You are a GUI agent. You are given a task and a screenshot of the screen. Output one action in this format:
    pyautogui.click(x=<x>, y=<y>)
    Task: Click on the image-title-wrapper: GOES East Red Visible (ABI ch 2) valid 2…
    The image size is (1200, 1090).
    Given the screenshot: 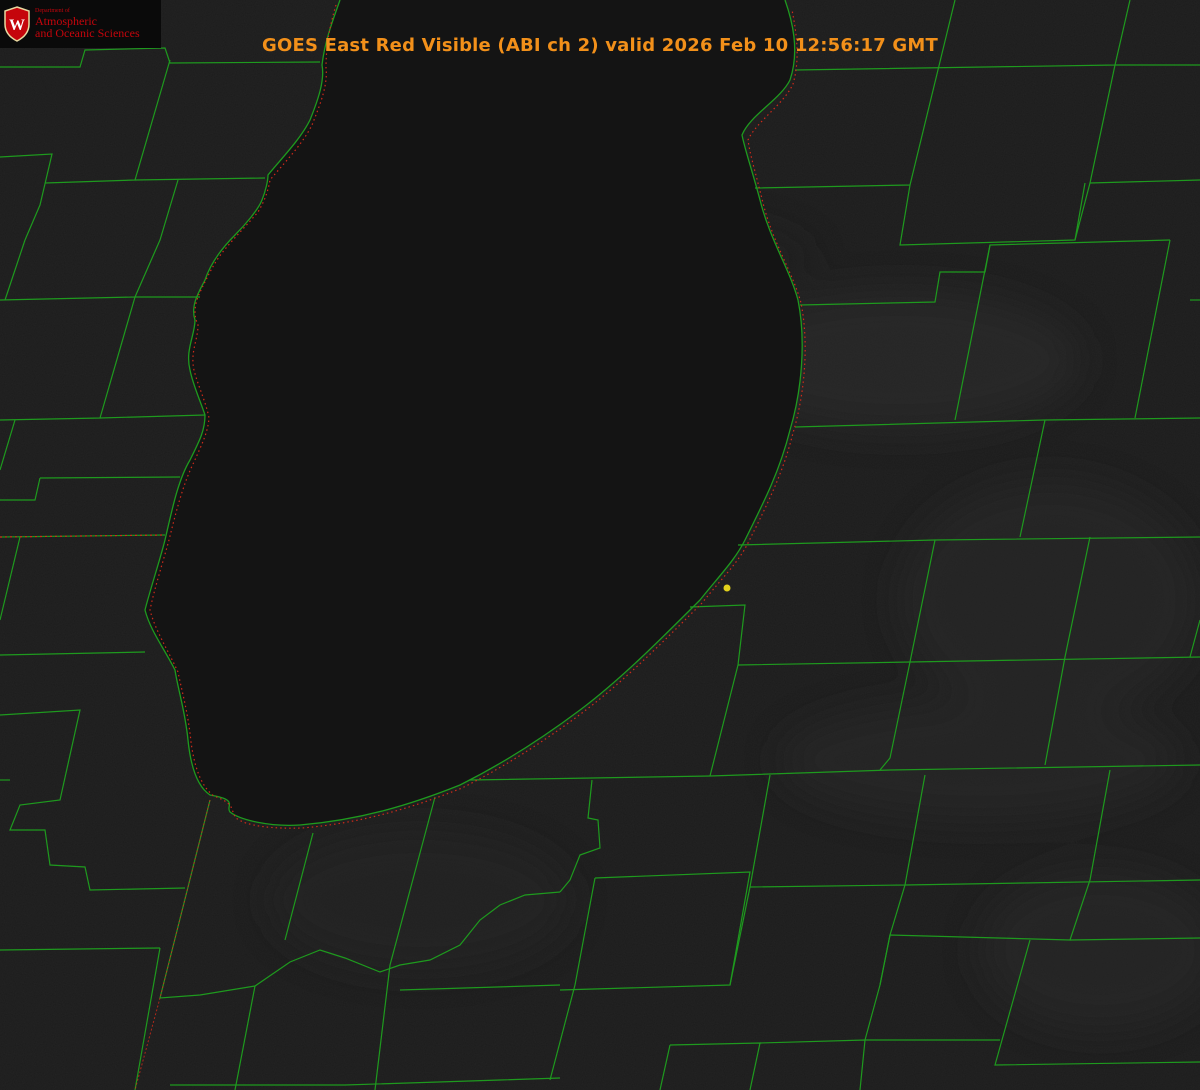 What is the action you would take?
    pyautogui.click(x=600, y=45)
    